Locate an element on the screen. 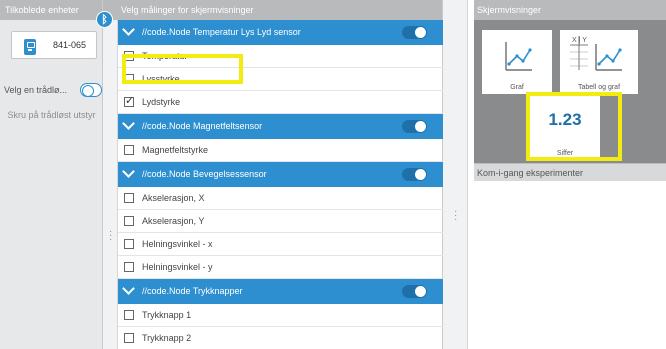  measurement-label: Helningsvinkel - x is located at coordinates (177, 244).